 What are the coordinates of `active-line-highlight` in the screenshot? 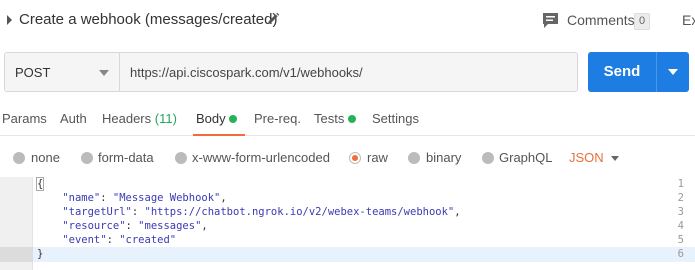 It's located at (364, 254).